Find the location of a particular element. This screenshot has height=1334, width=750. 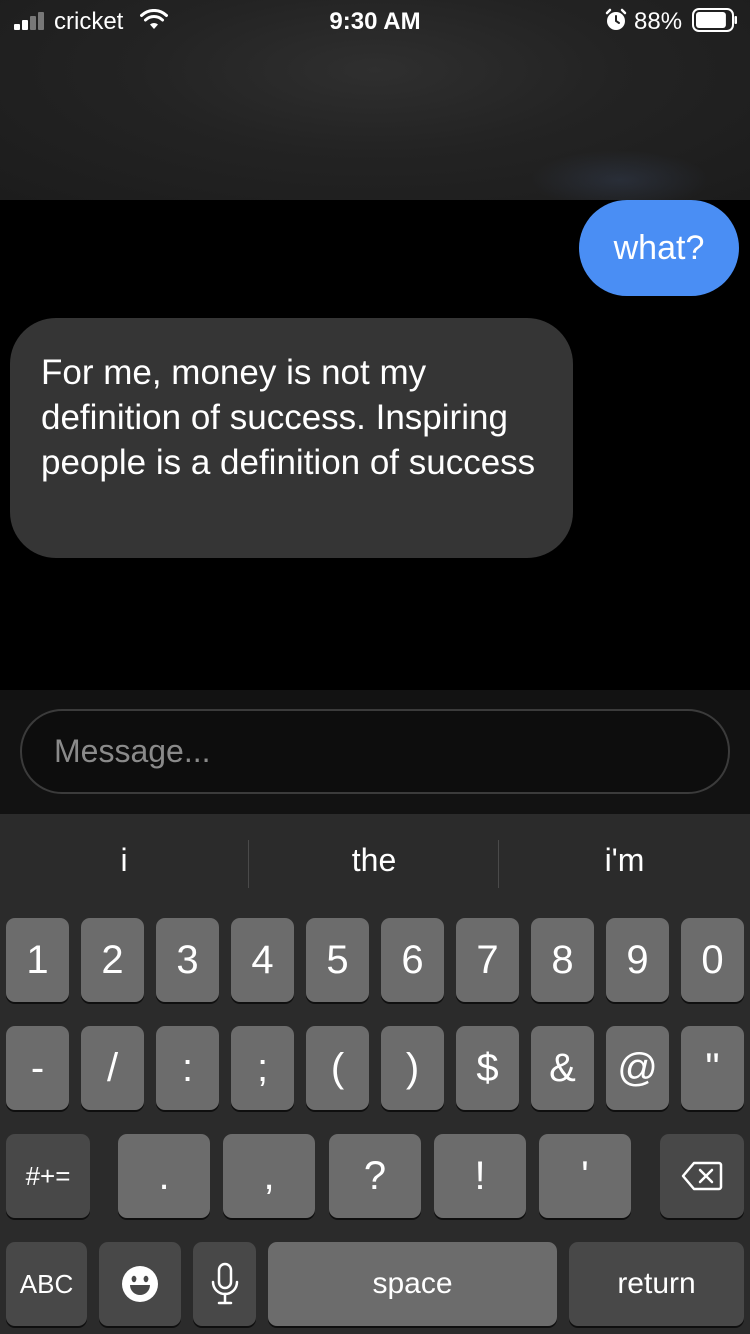

key-colon: : is located at coordinates (187, 1068).